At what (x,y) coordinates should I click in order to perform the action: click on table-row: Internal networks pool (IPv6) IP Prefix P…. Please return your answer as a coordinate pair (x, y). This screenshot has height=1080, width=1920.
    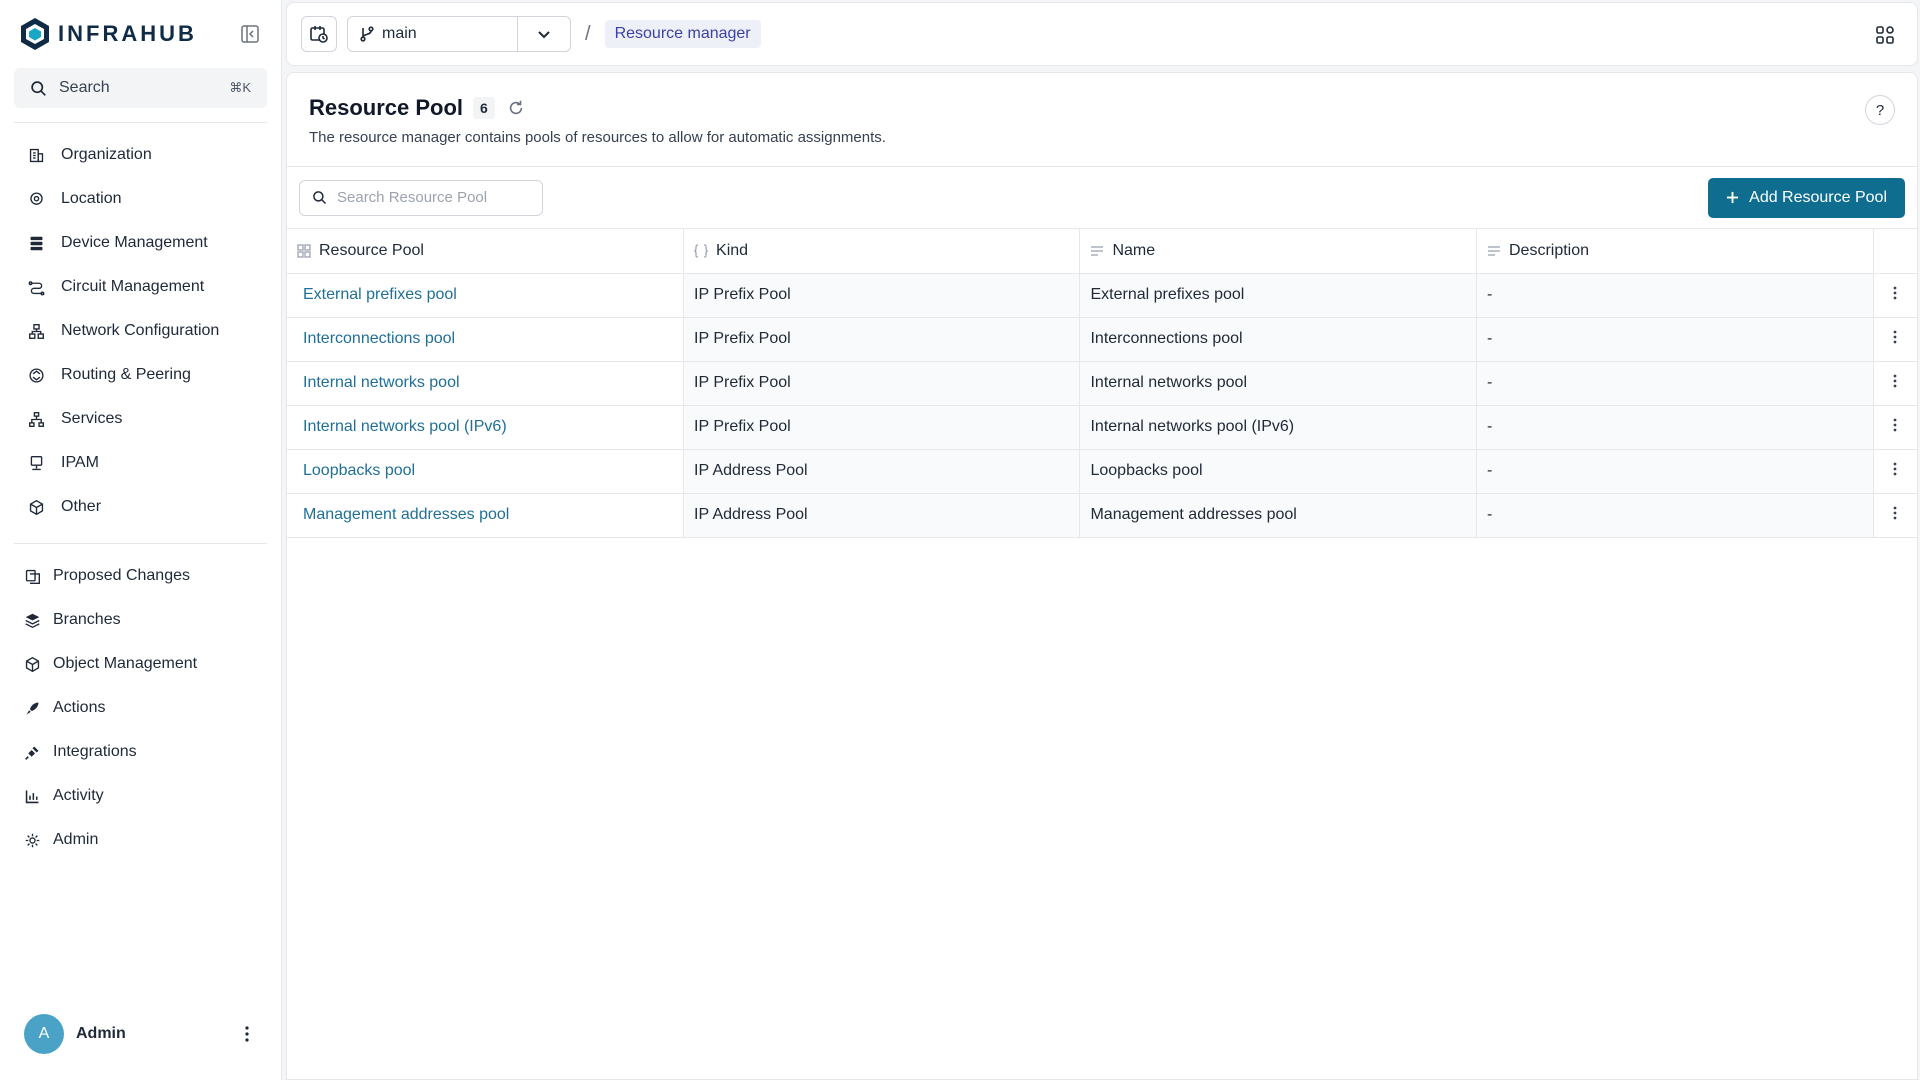
    Looking at the image, I should click on (1102, 427).